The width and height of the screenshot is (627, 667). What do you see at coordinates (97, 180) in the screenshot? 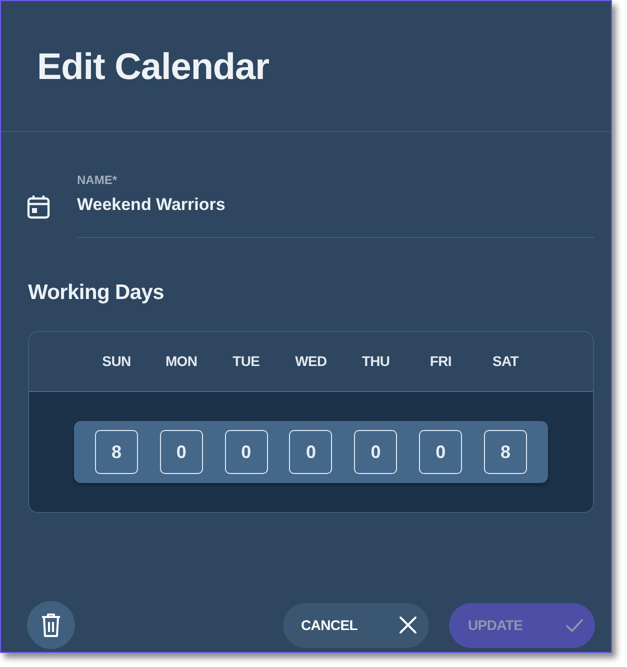
I see `field-label: NAME*` at bounding box center [97, 180].